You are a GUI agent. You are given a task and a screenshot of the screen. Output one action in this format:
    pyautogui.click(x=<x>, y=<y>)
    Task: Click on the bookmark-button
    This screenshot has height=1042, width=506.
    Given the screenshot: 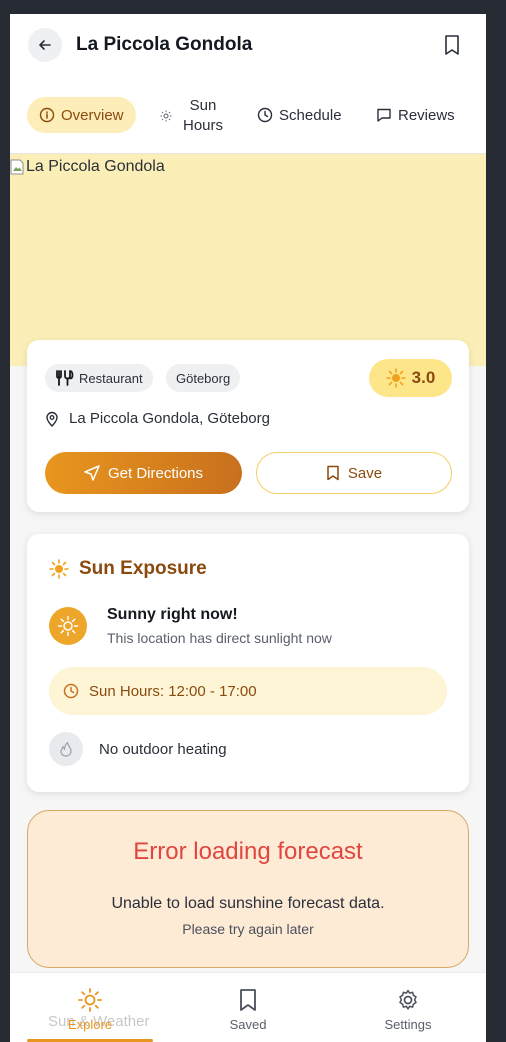 What is the action you would take?
    pyautogui.click(x=452, y=45)
    